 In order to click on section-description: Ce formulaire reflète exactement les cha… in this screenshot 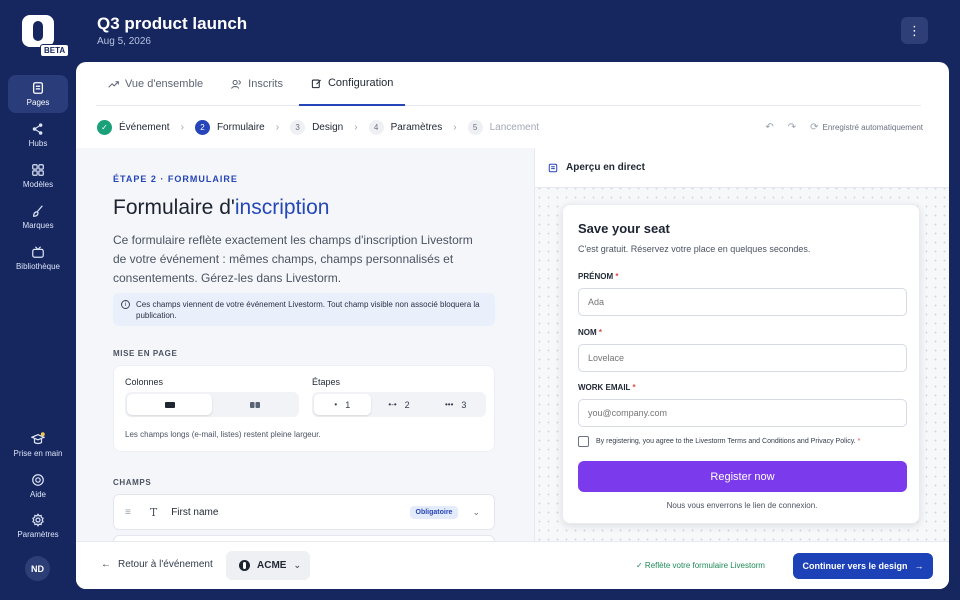, I will do `click(293, 259)`.